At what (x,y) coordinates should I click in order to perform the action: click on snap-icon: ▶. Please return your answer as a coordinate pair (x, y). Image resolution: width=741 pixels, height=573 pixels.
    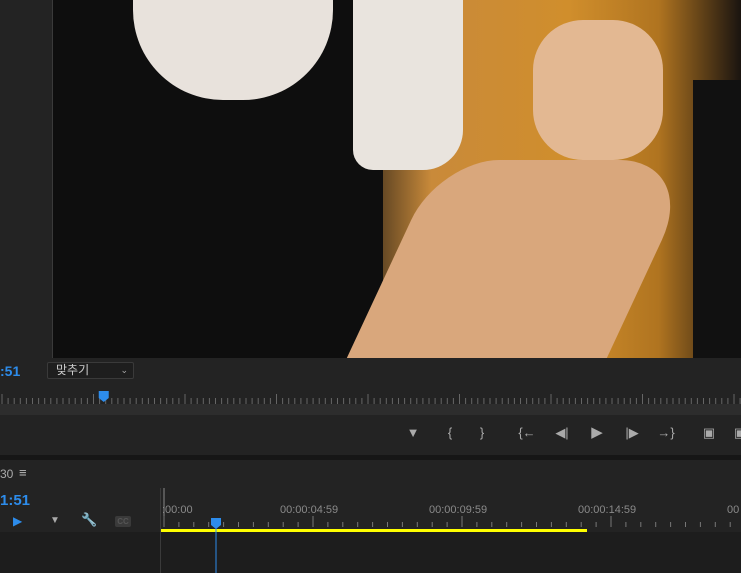
    Looking at the image, I should click on (17, 521).